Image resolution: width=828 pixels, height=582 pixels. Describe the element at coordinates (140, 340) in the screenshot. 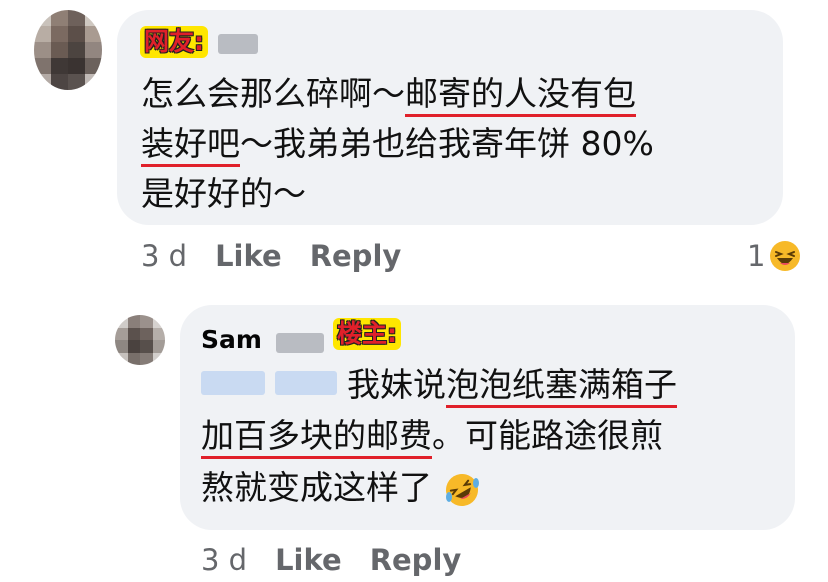

I see `replier-avatar-pixelated` at that location.